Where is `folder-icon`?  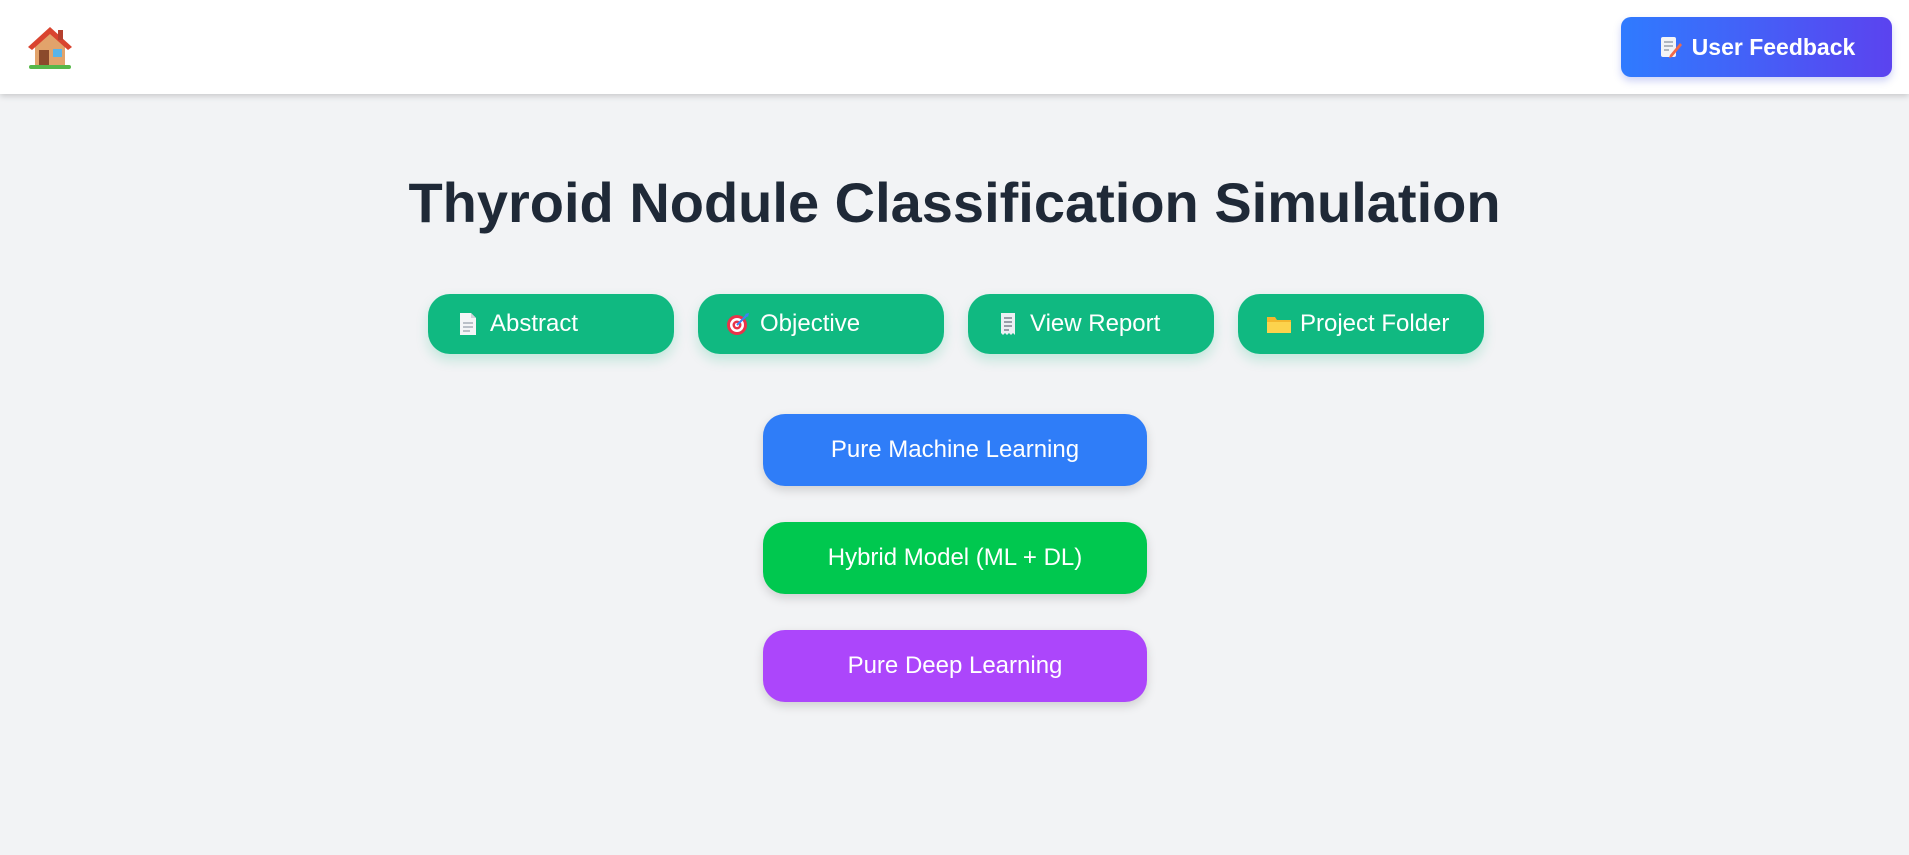 folder-icon is located at coordinates (1278, 324).